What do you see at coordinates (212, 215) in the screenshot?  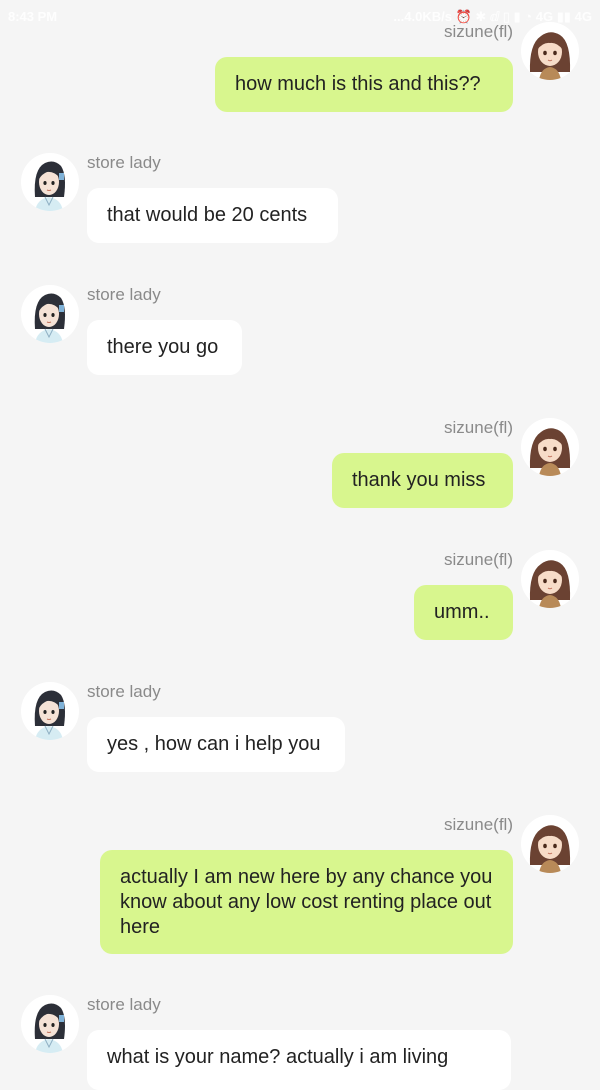 I see `message-bubble: that would be 20 cents` at bounding box center [212, 215].